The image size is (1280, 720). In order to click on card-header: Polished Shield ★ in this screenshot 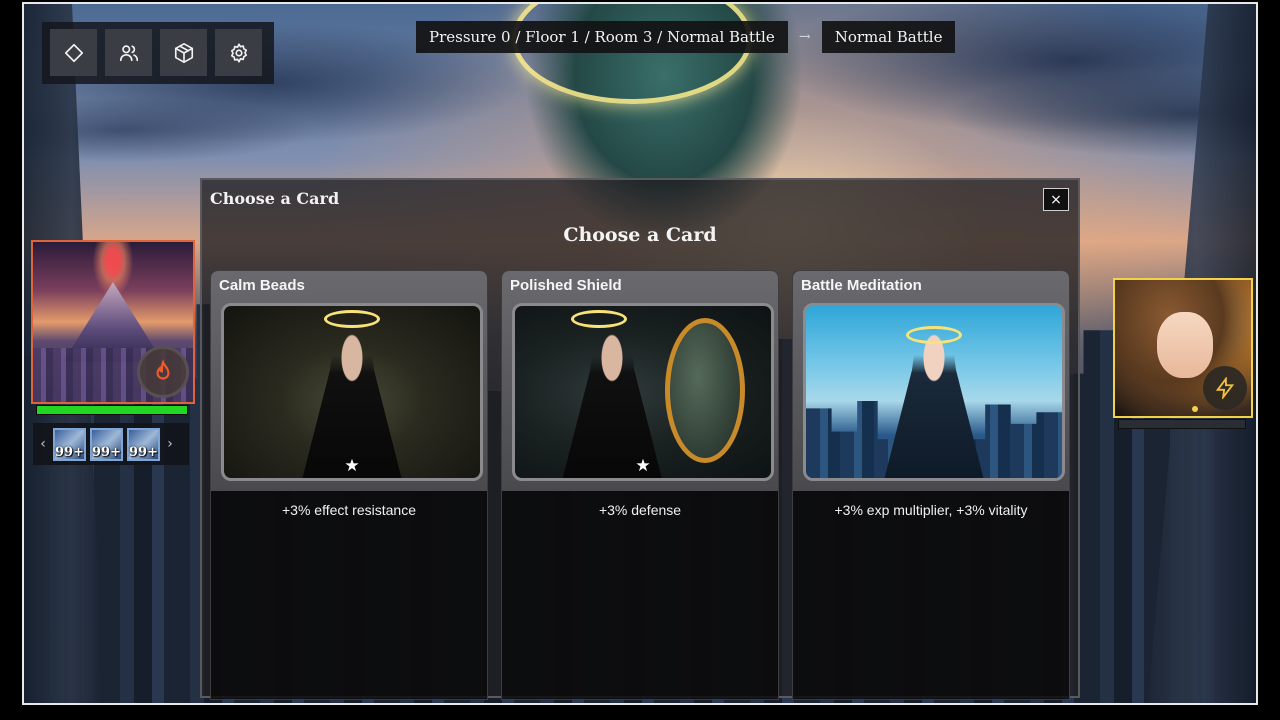, I will do `click(640, 381)`.